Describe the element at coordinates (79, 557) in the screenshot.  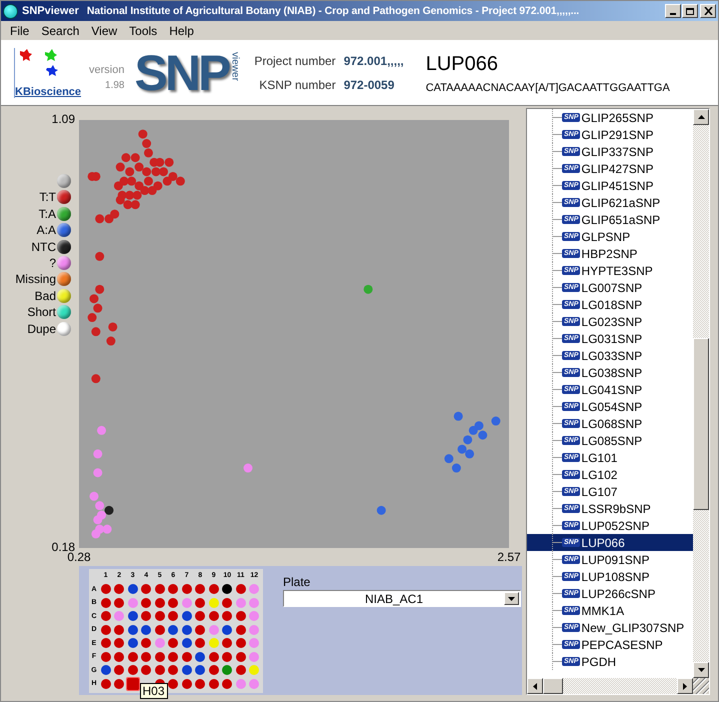
I see `x-tick-label: 0.28` at that location.